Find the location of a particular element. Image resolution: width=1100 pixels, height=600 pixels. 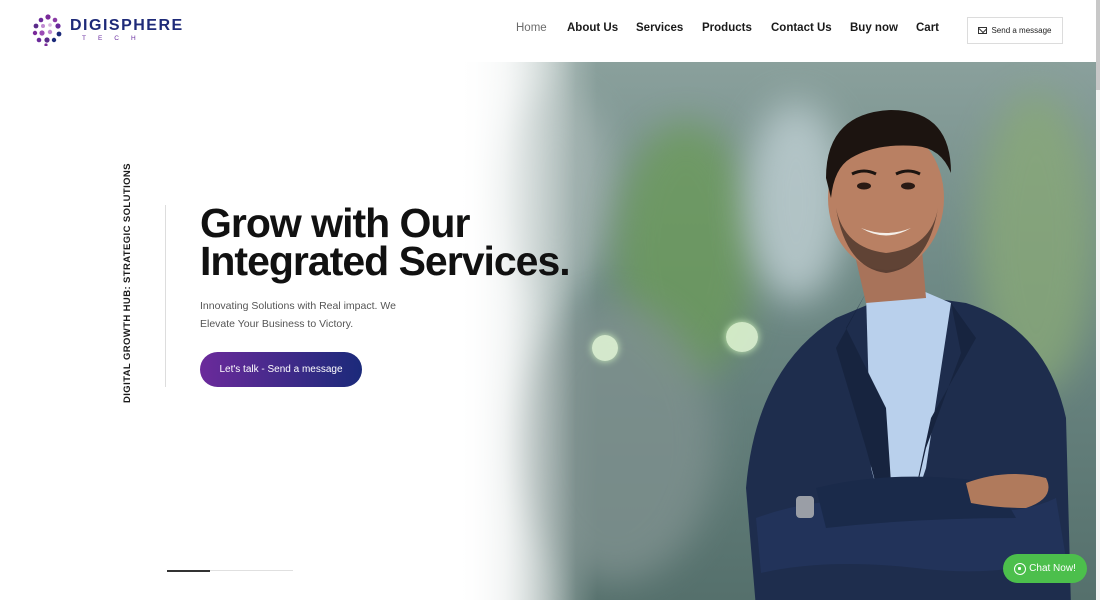

send-message-button: Send a message is located at coordinates (1015, 30).